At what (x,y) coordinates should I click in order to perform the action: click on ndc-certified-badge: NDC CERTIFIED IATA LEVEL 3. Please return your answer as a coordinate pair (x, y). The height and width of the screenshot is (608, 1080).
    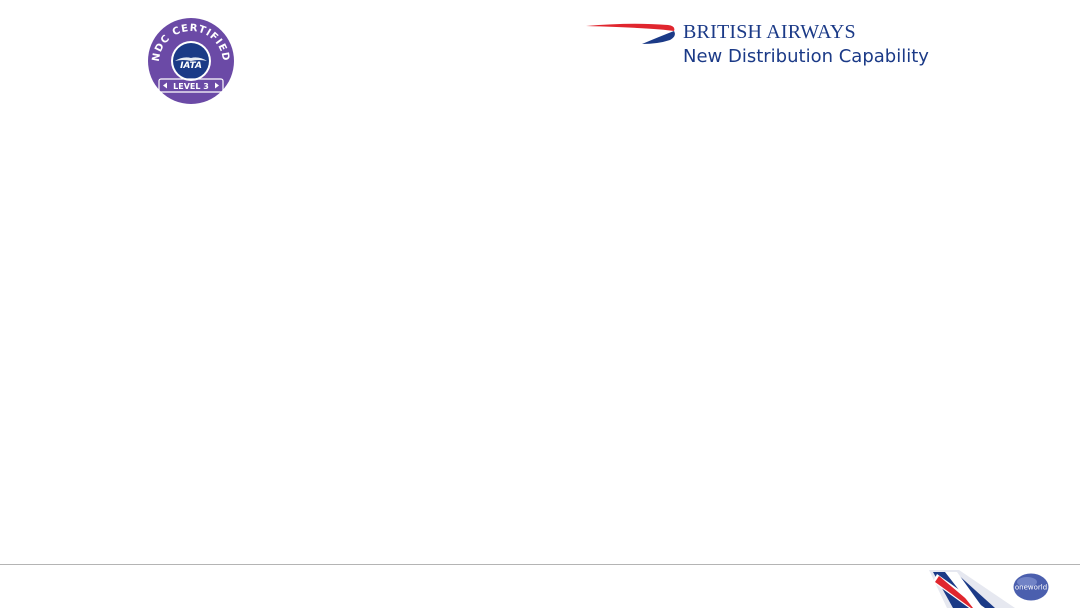
    Looking at the image, I should click on (191, 61).